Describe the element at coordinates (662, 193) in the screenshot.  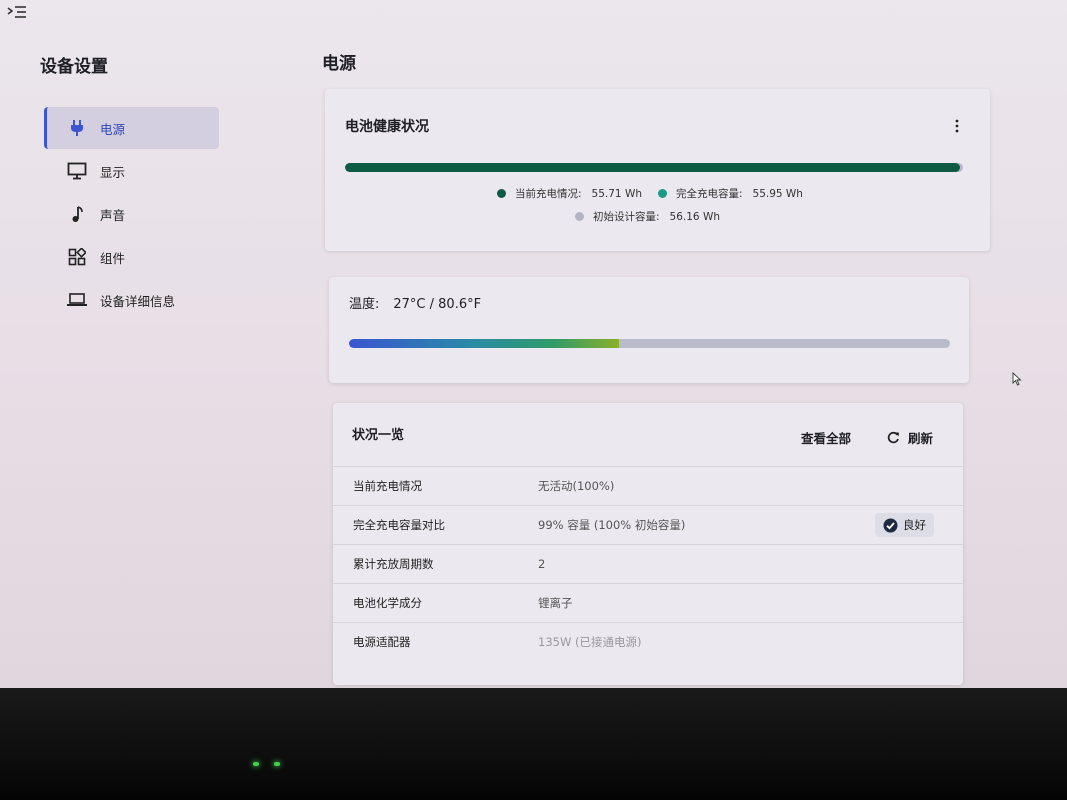
I see `full-capacity-dot` at that location.